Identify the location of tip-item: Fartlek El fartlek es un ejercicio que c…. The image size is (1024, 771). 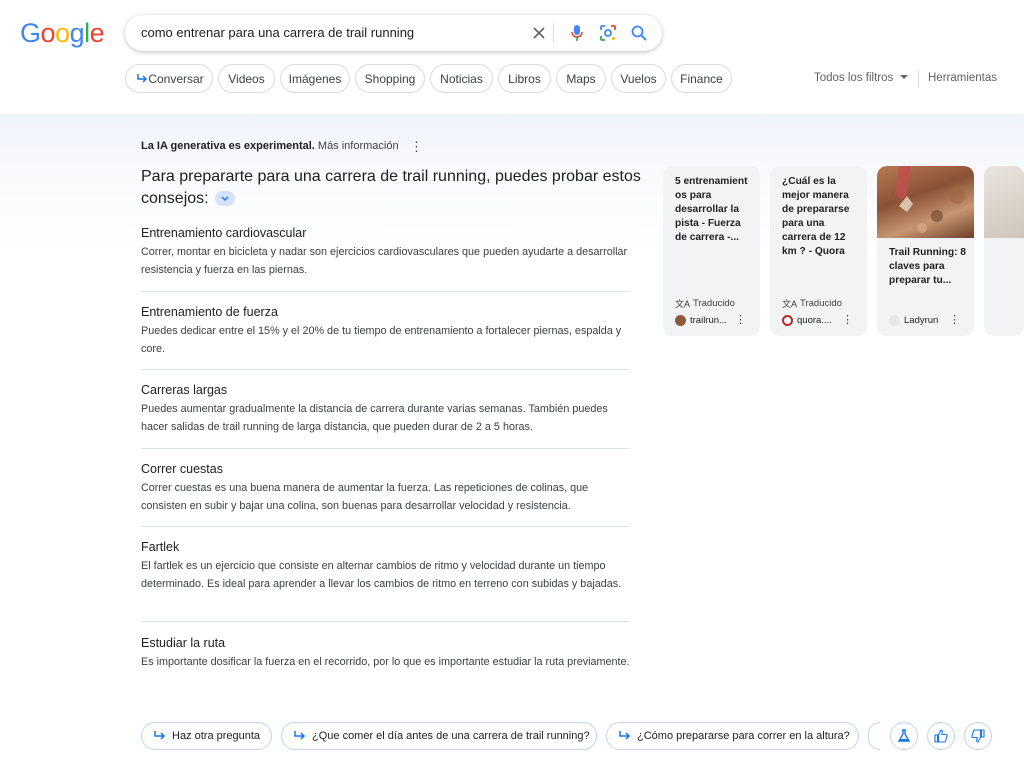
(386, 566).